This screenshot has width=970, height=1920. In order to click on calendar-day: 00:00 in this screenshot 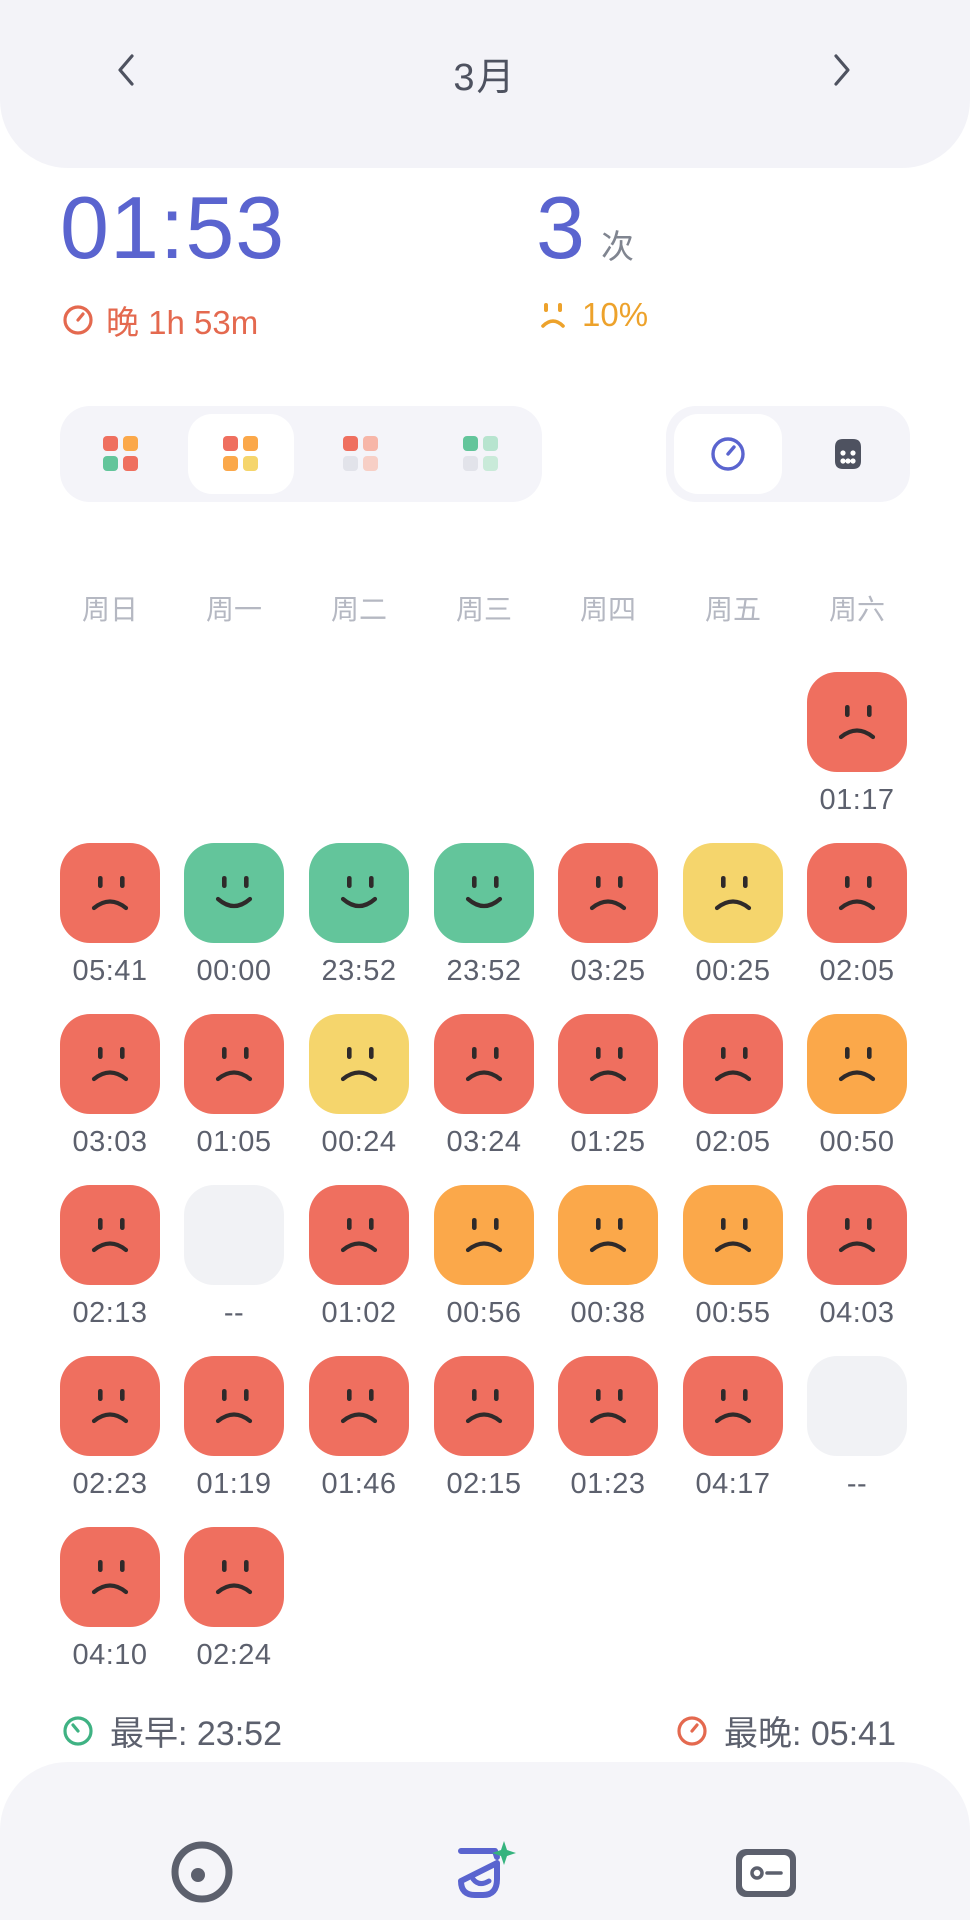, I will do `click(234, 919)`.